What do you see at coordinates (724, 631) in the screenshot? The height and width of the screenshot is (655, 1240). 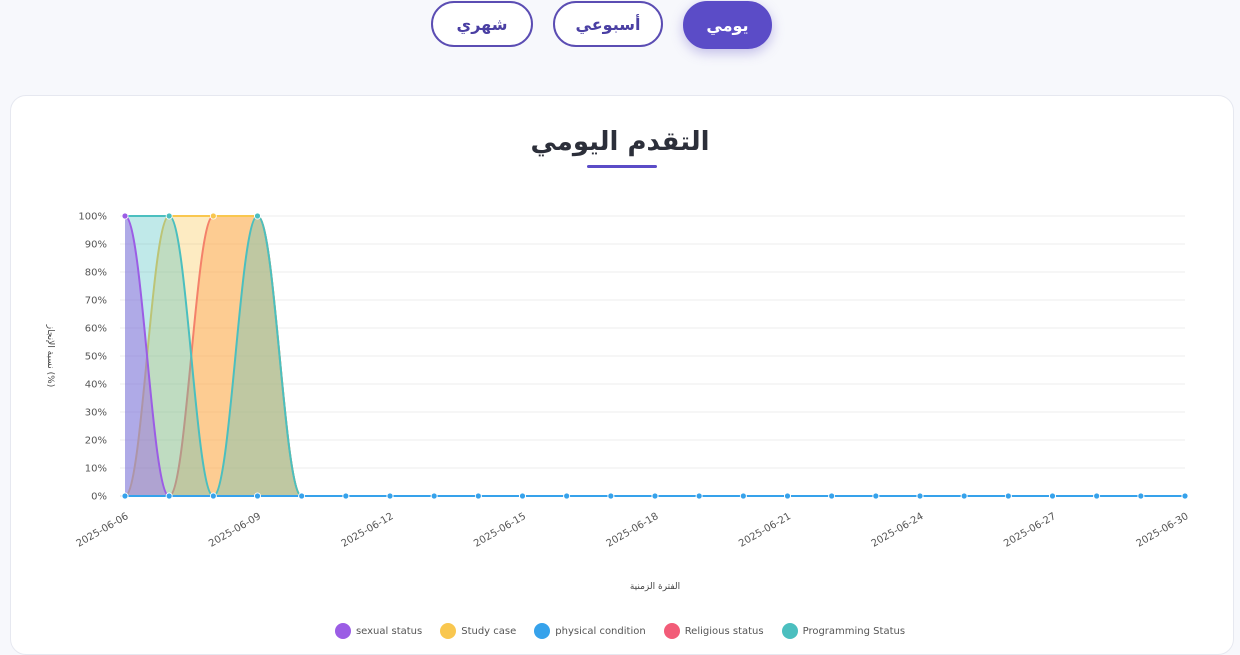 I see `legend-label: Religious status` at bounding box center [724, 631].